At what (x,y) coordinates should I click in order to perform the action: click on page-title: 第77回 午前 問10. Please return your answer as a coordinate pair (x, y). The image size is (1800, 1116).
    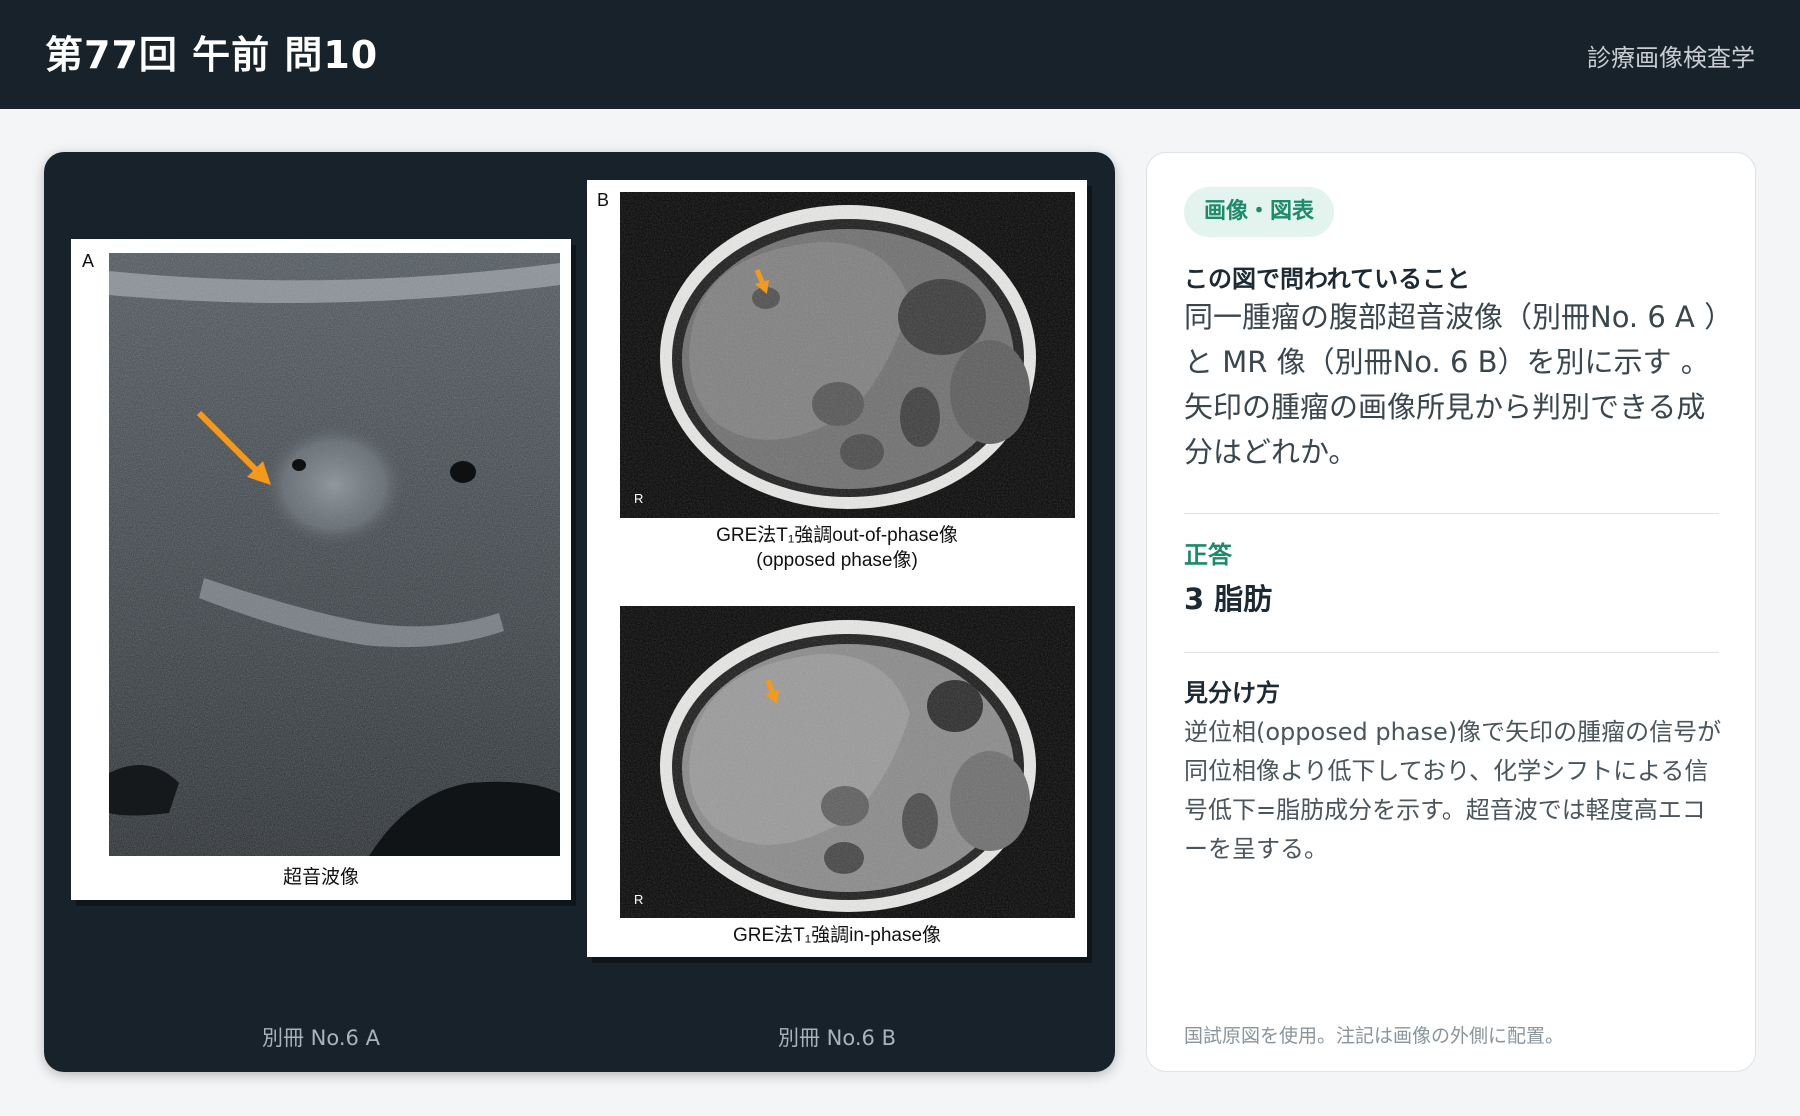
    Looking at the image, I should click on (212, 55).